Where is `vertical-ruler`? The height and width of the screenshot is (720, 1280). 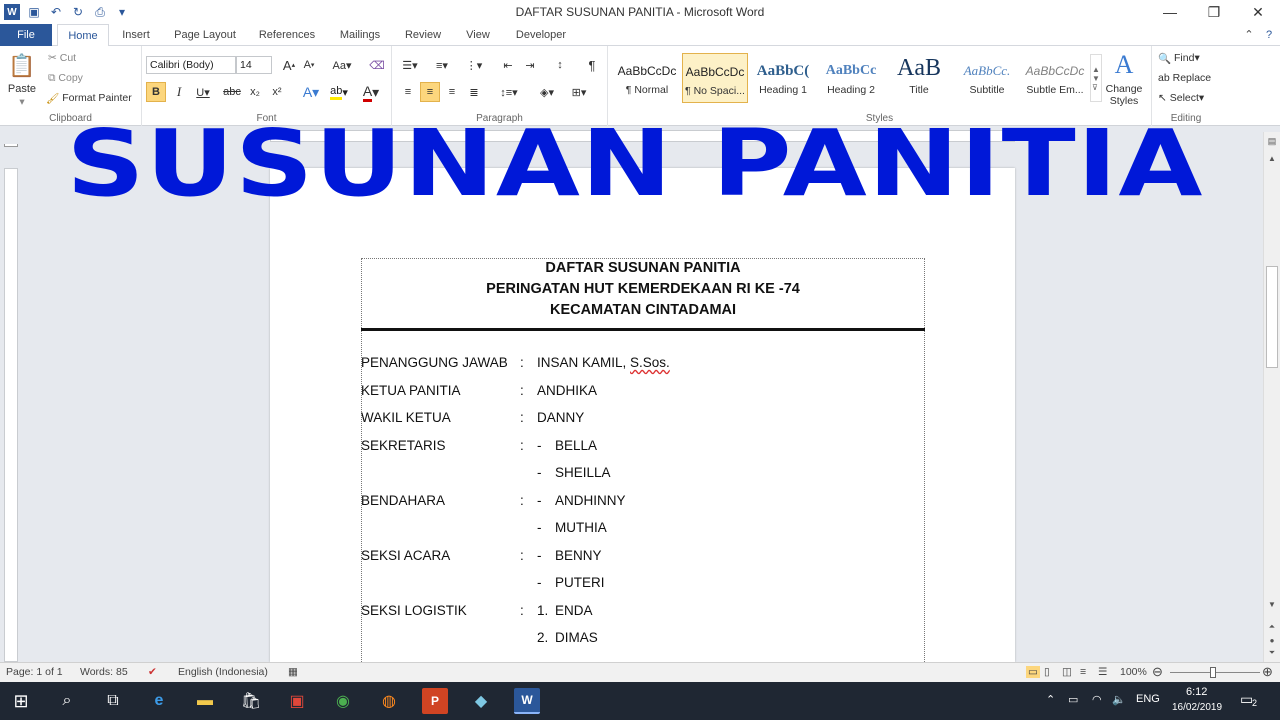
vertical-ruler is located at coordinates (11, 415).